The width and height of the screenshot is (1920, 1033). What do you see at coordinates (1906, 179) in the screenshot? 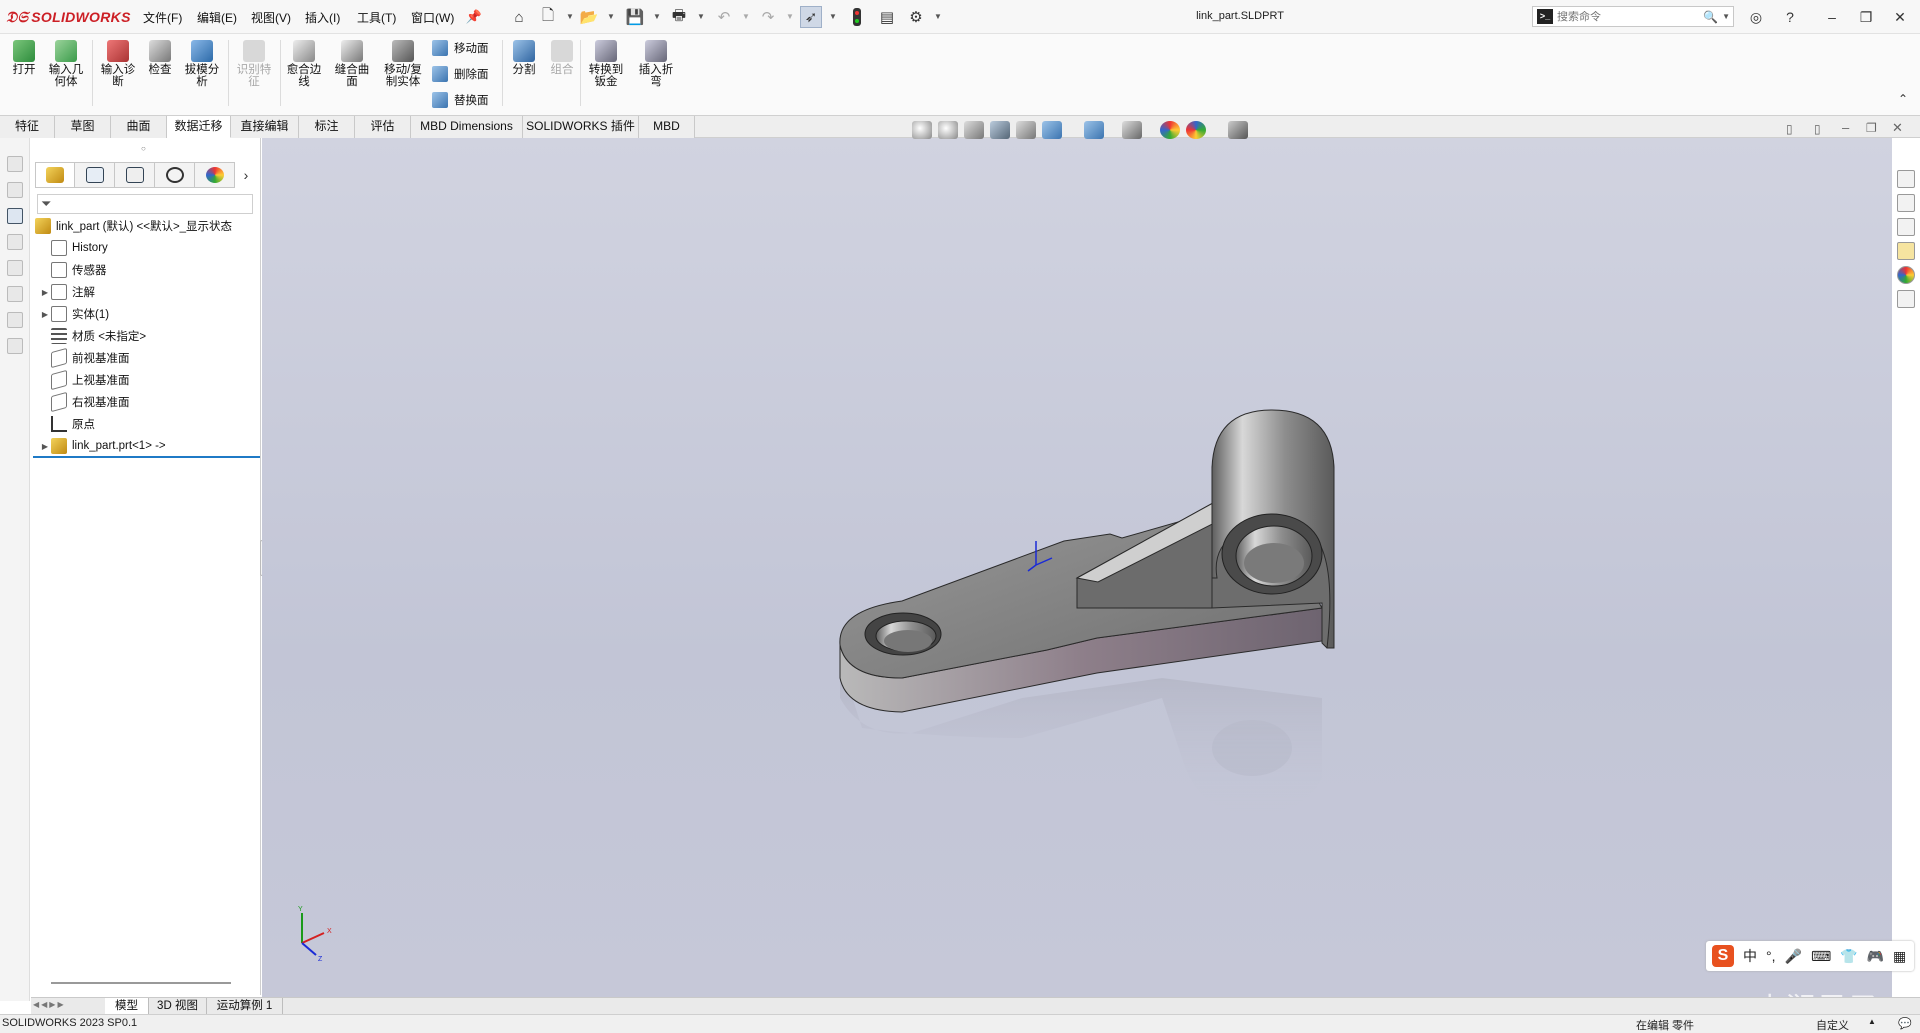
I see `solidworks-resources-icon` at bounding box center [1906, 179].